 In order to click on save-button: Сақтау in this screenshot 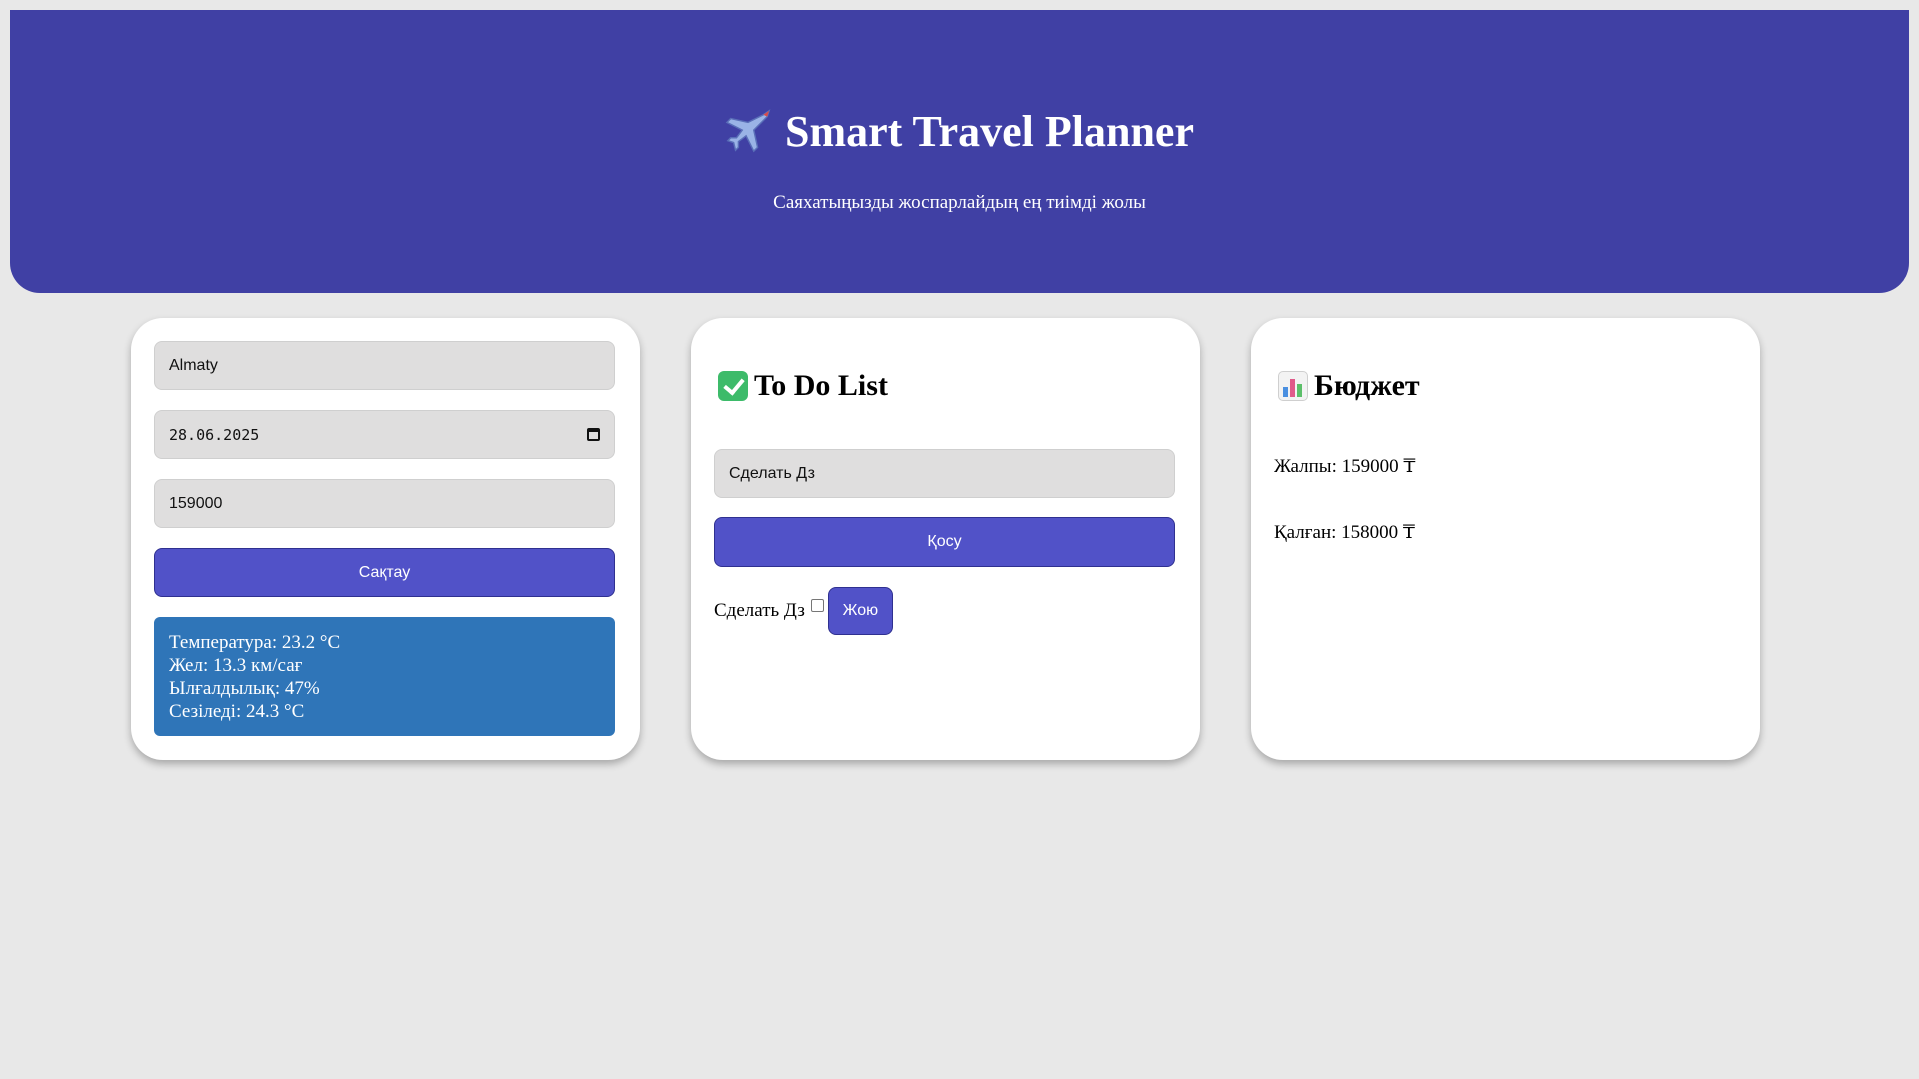, I will do `click(384, 572)`.